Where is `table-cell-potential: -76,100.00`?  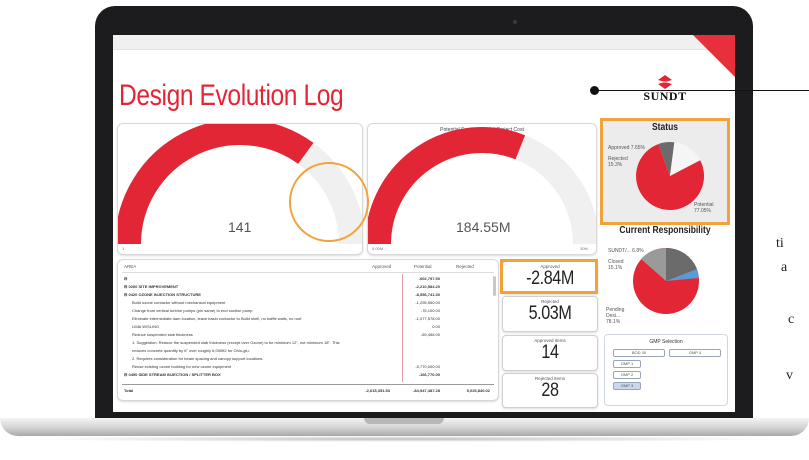
table-cell-potential: -76,100.00 is located at coordinates (430, 310).